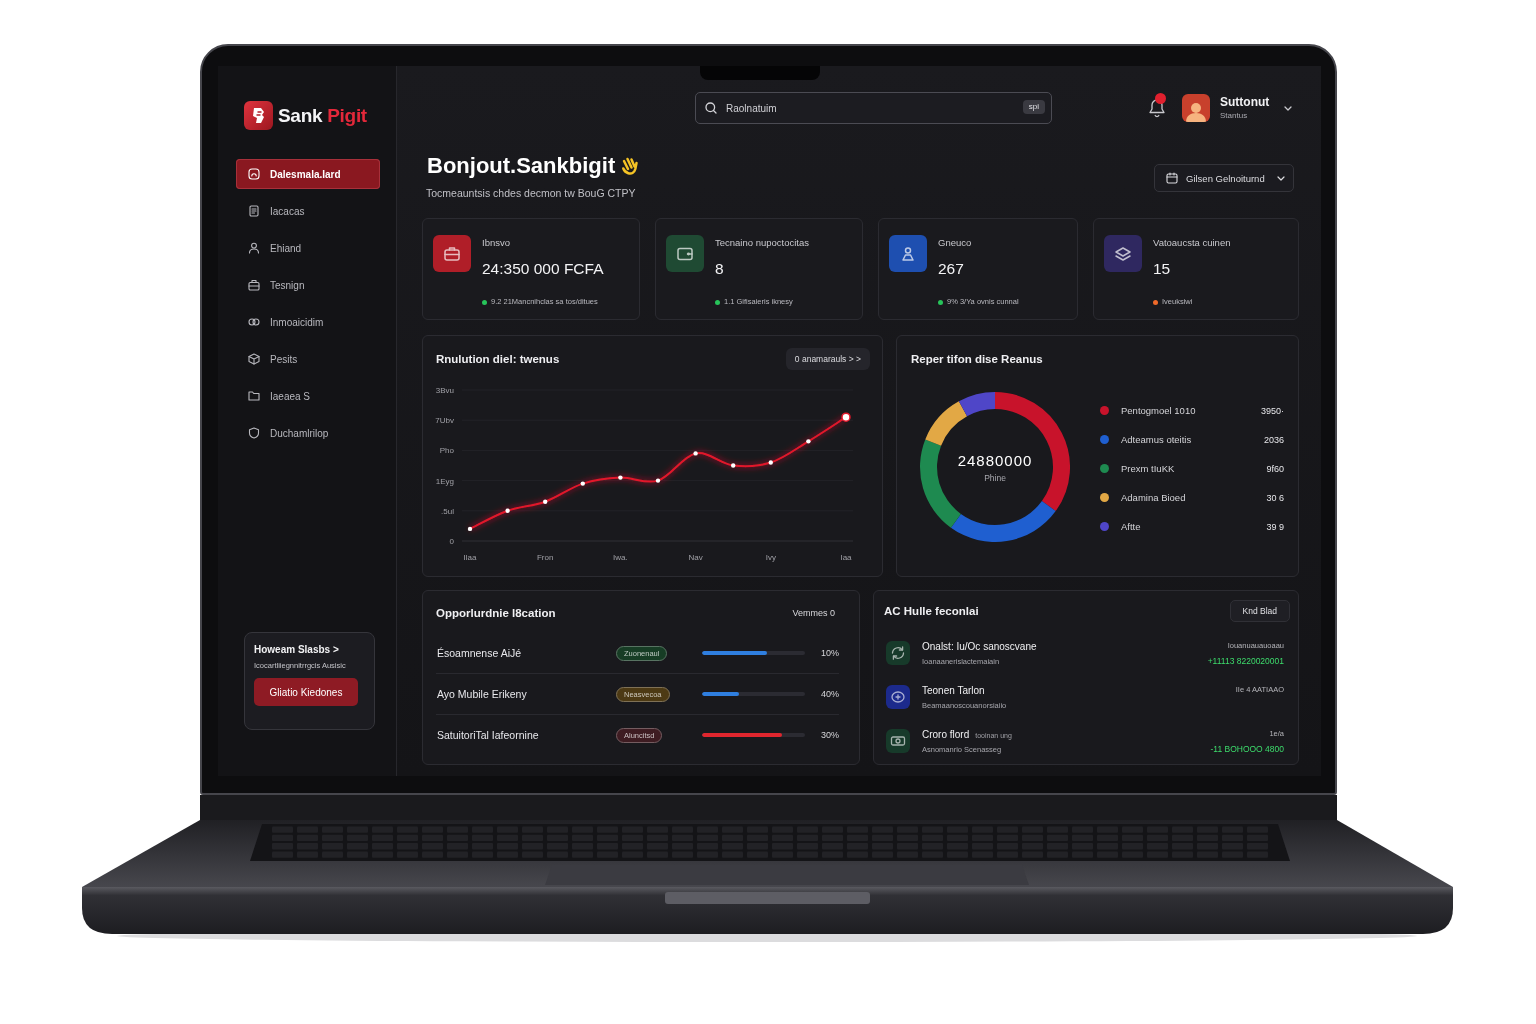  Describe the element at coordinates (308, 396) in the screenshot. I see `nav-item: Iaeaea S` at that location.